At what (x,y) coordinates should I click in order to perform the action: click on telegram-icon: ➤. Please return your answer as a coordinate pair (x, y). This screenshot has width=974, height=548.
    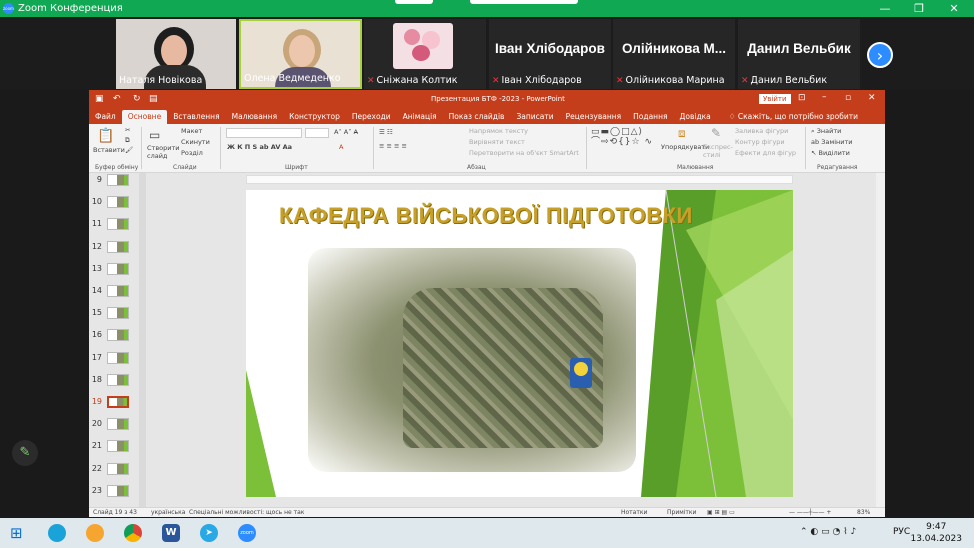
    Looking at the image, I should click on (209, 533).